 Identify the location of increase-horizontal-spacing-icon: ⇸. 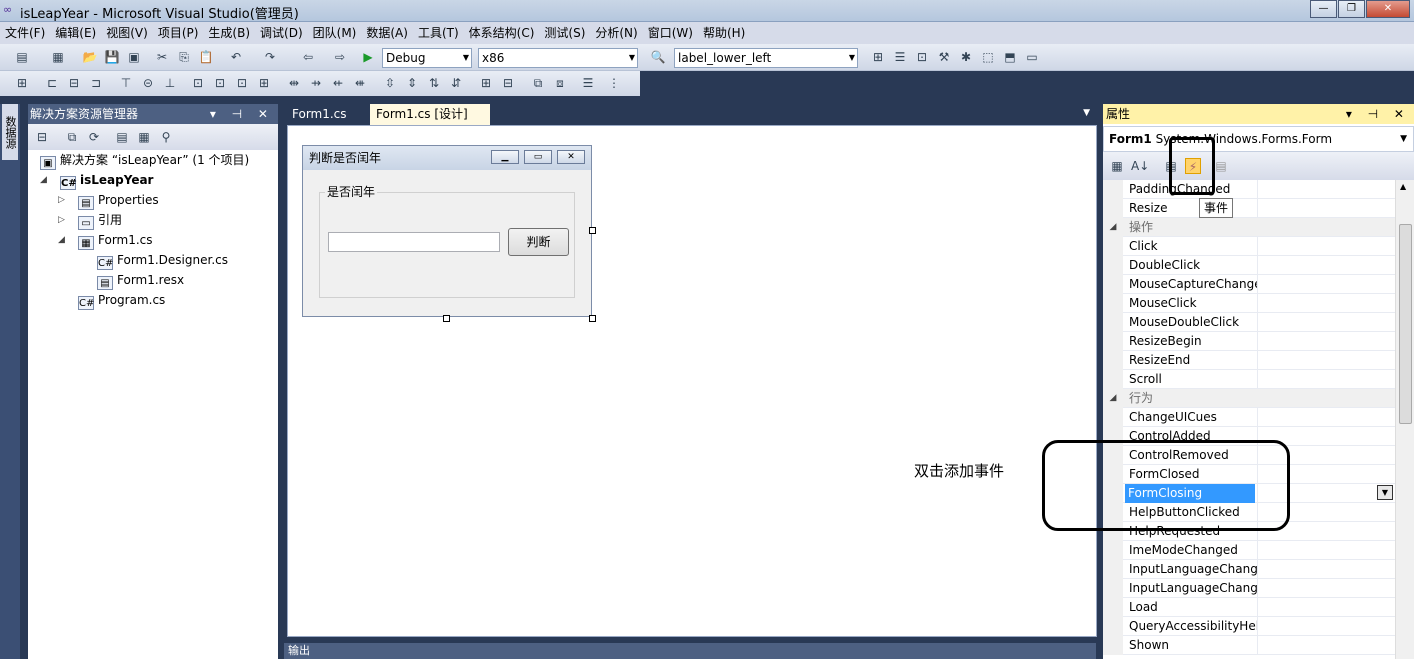
(316, 83).